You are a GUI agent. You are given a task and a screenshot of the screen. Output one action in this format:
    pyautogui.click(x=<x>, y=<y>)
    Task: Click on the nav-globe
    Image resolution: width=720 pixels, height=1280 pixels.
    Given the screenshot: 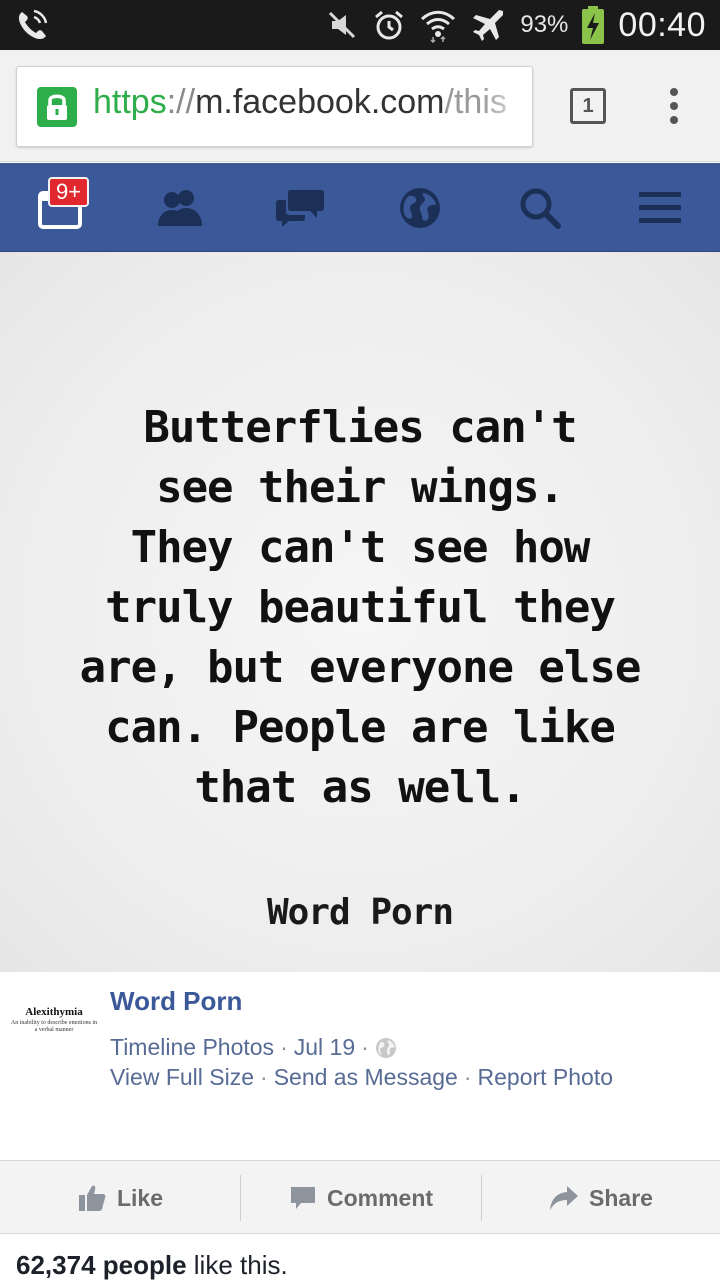 What is the action you would take?
    pyautogui.click(x=420, y=207)
    